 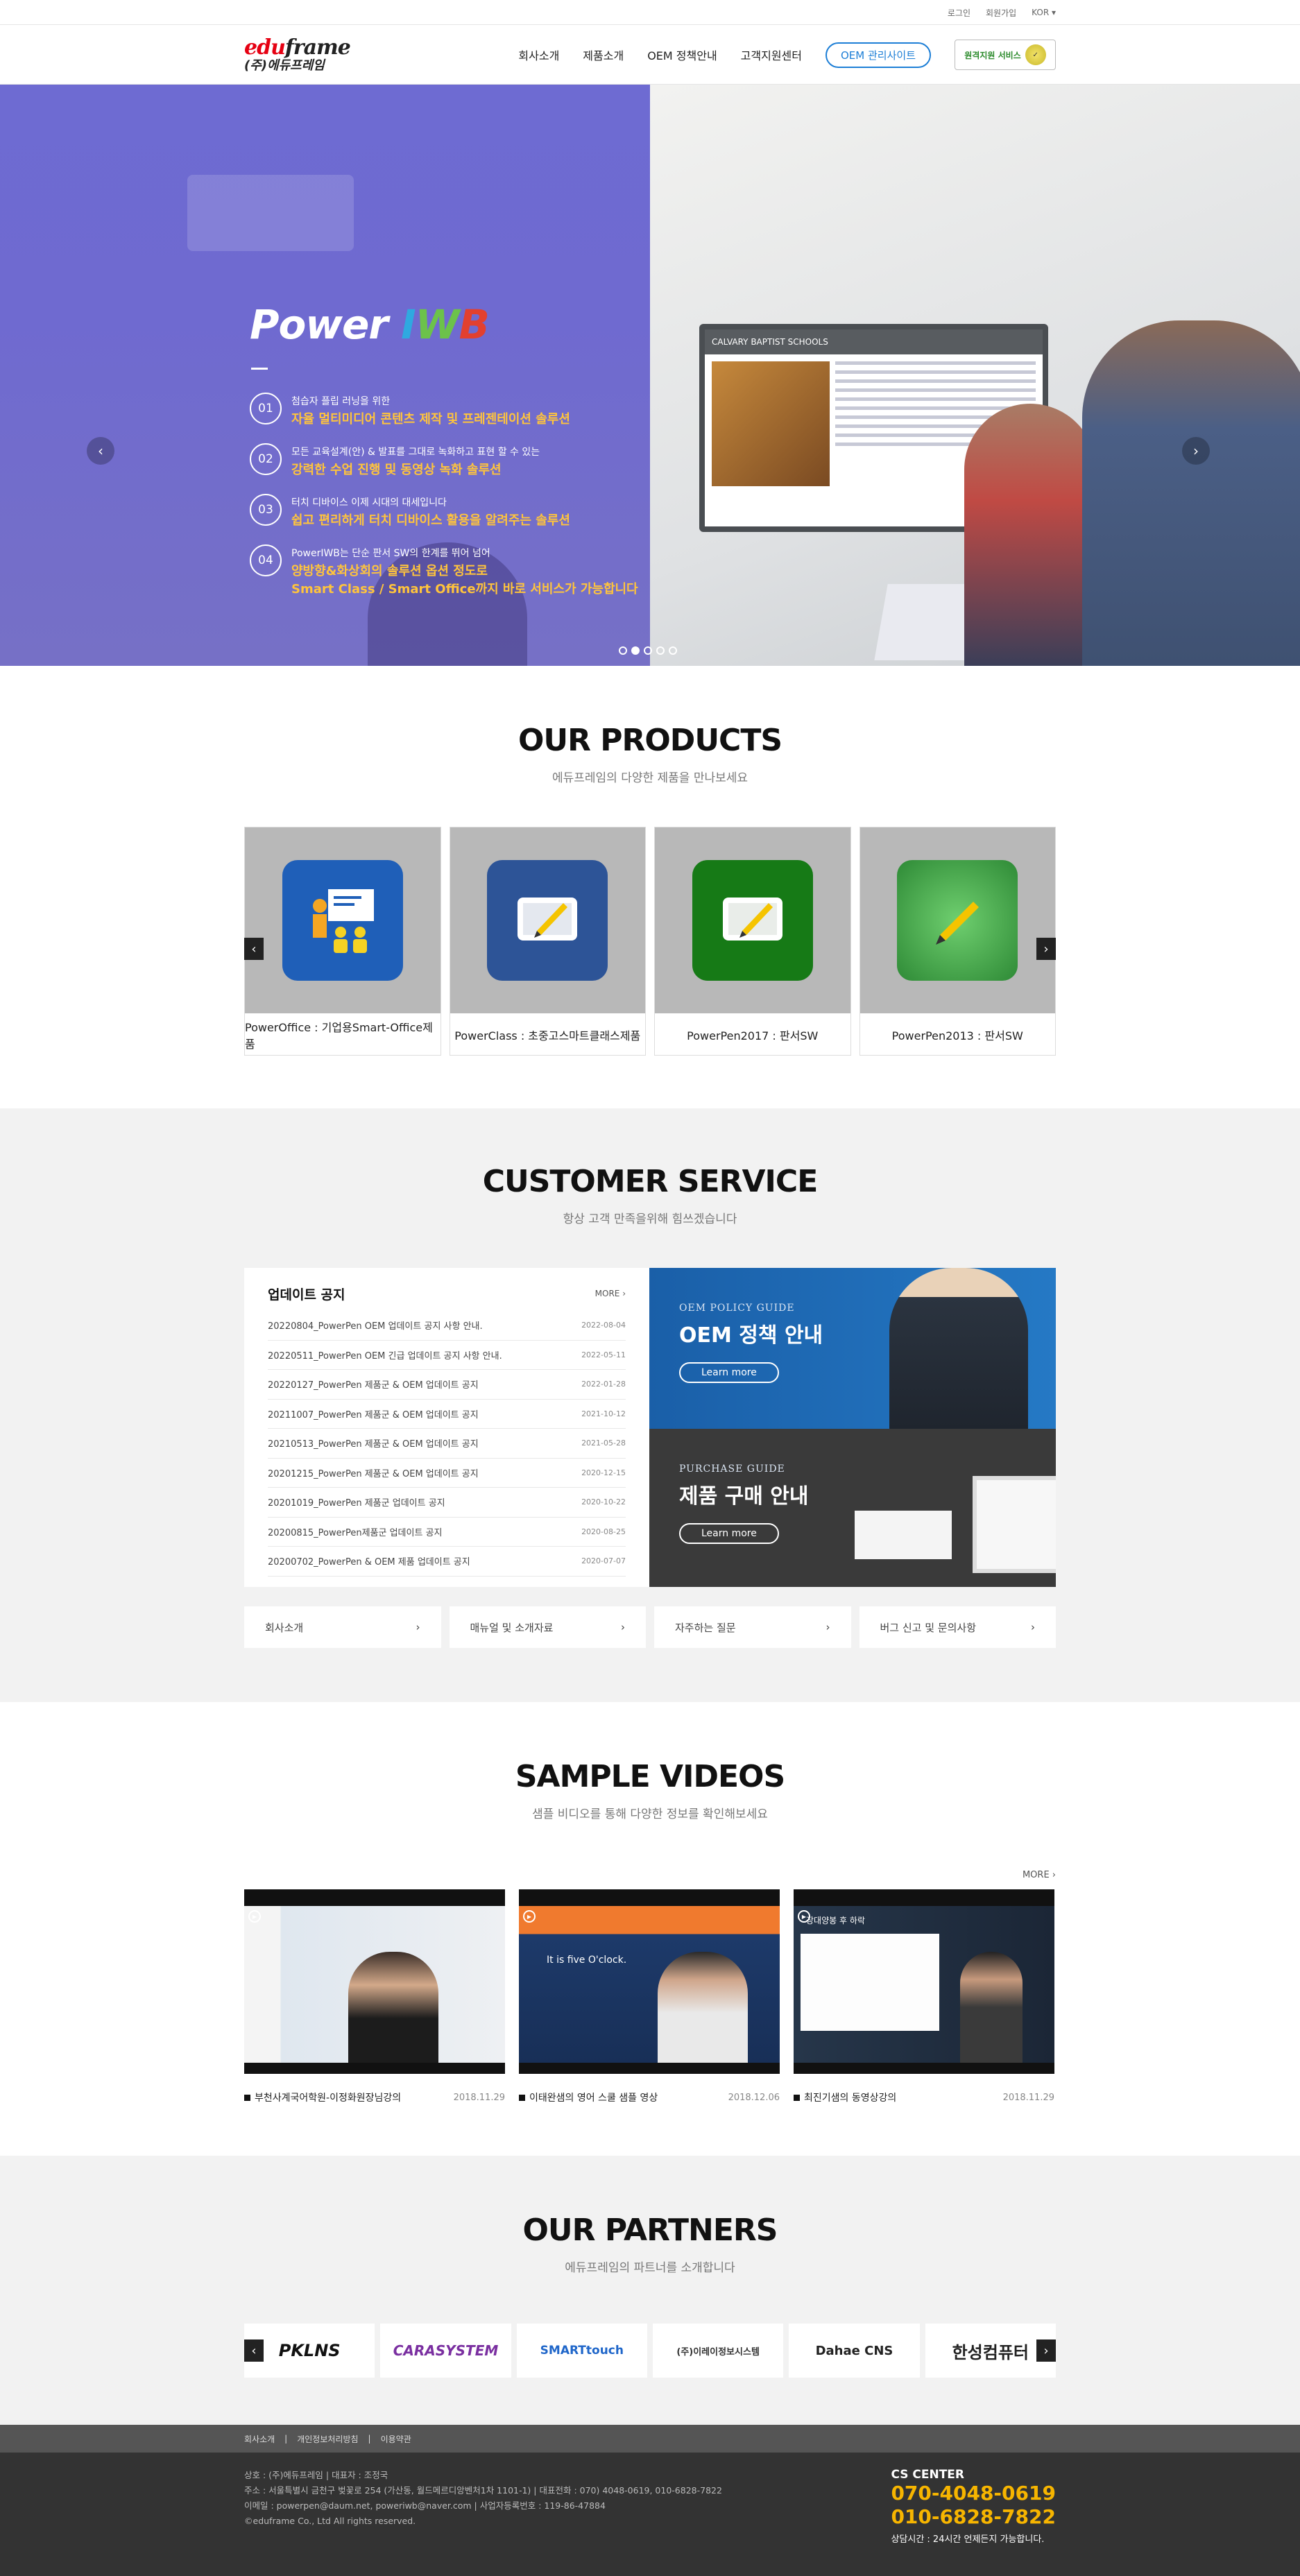 I want to click on video-thumbnail: ▶ 장대양봉 후 하락, so click(x=924, y=1981).